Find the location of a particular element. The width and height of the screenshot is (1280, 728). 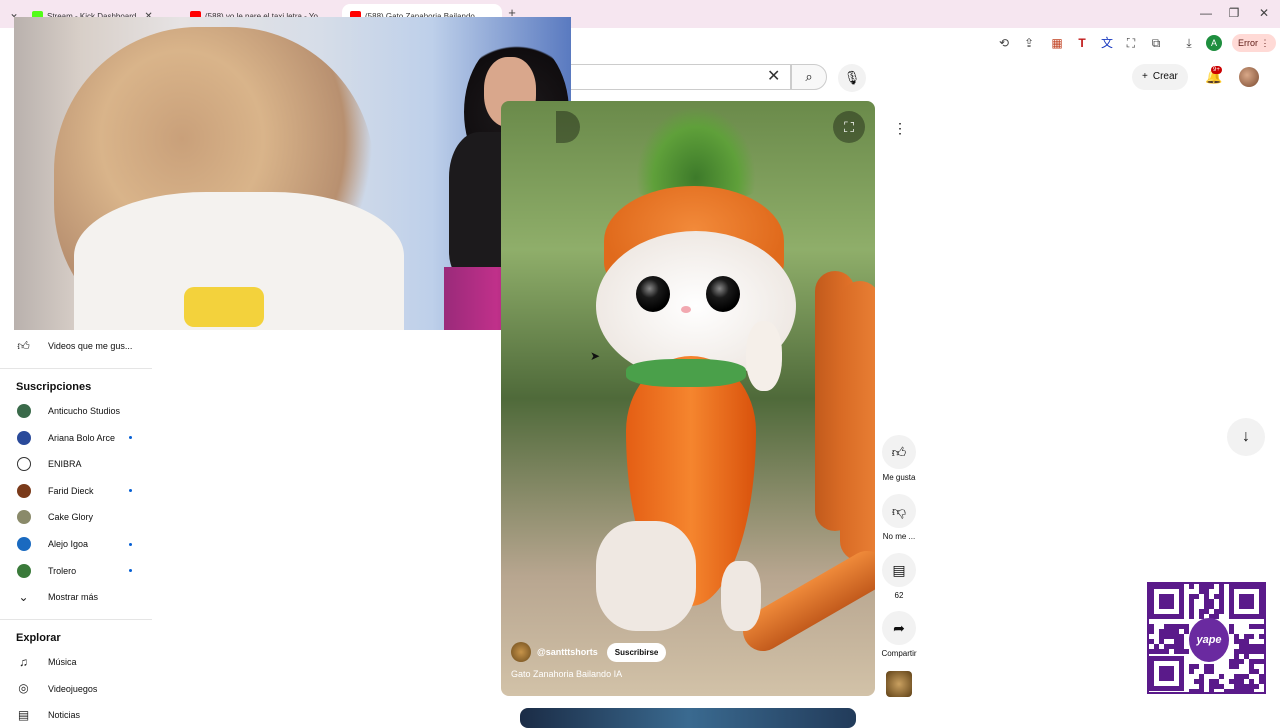

sidebar-subscription-item: Alejo Igoa is located at coordinates (76, 544).